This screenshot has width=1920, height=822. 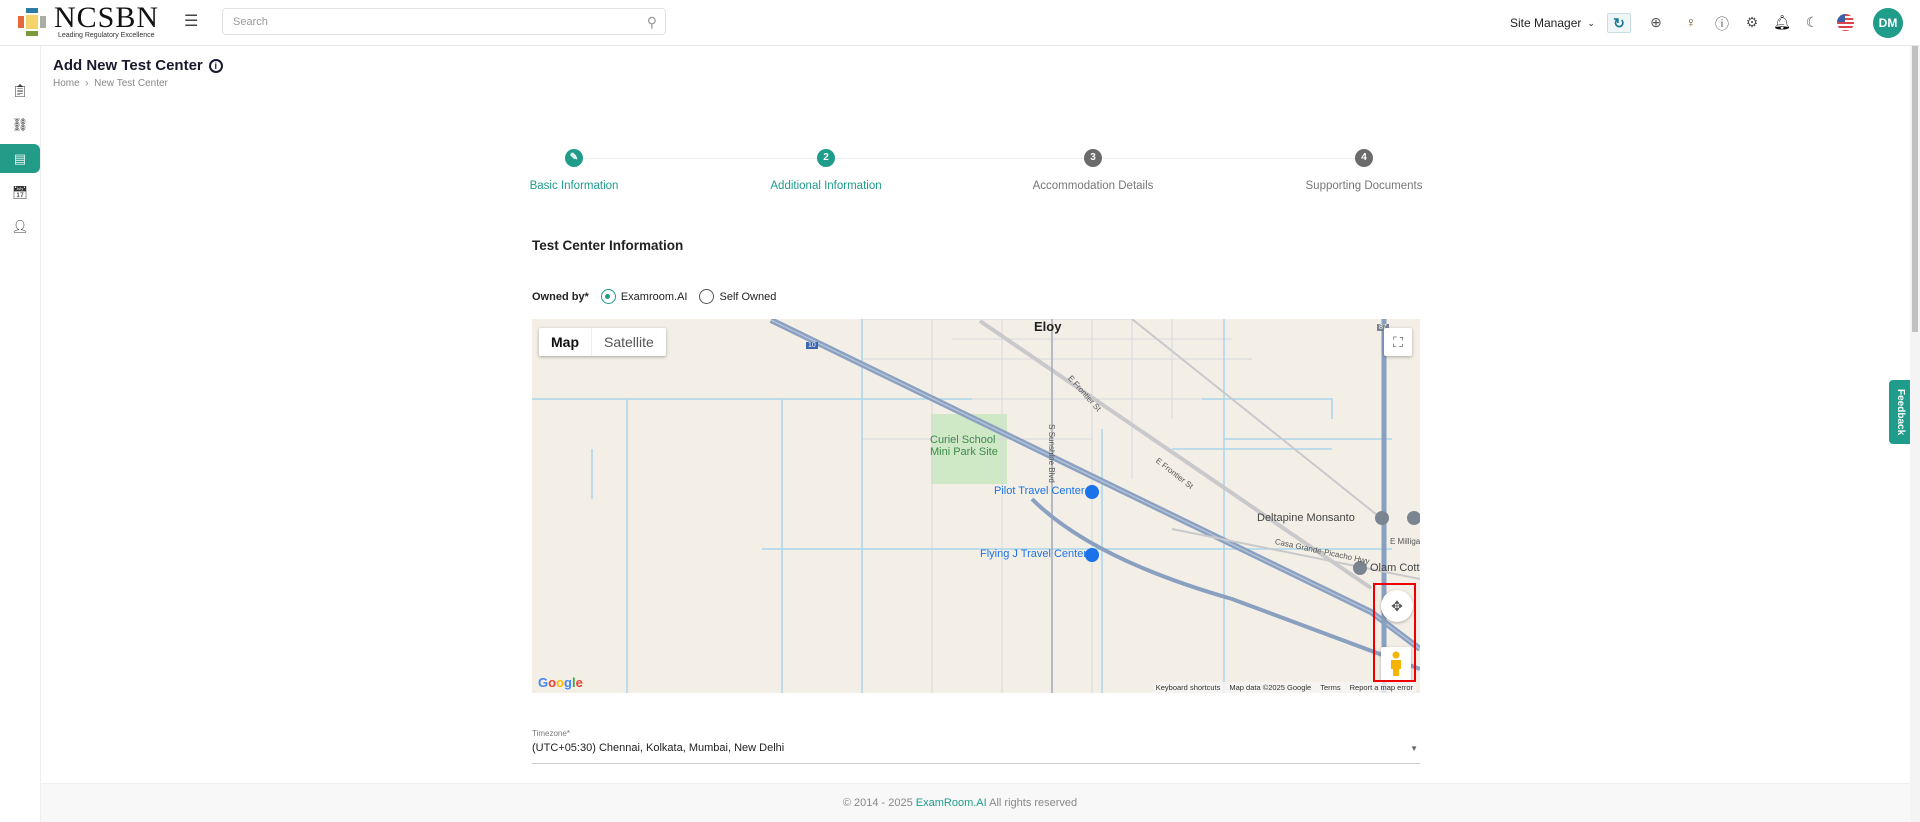 I want to click on sidebar-item-calendar: 📅︎, so click(x=20, y=192).